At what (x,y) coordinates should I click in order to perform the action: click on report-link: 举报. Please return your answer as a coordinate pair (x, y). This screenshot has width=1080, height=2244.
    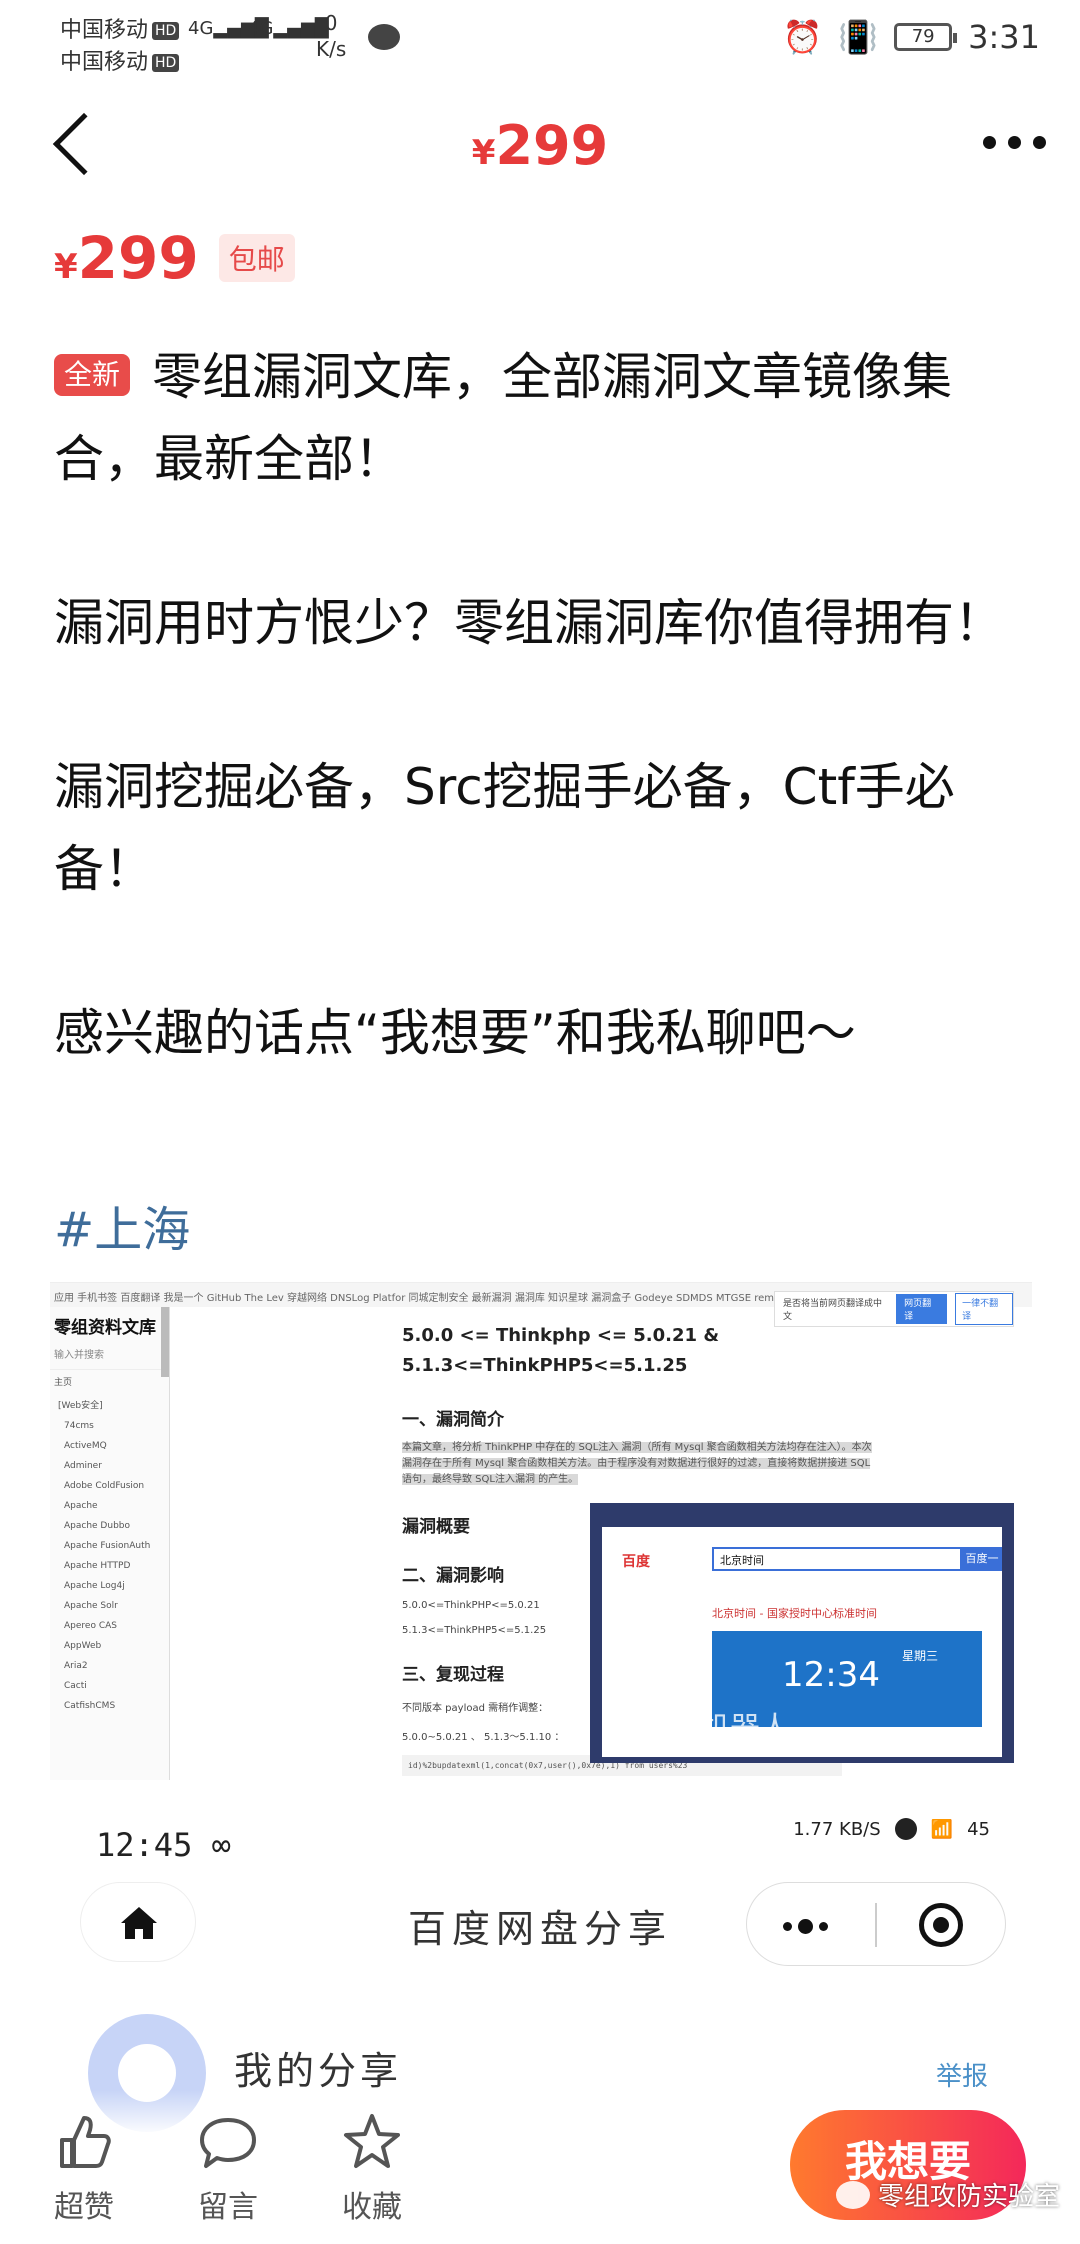
    Looking at the image, I should click on (962, 2074).